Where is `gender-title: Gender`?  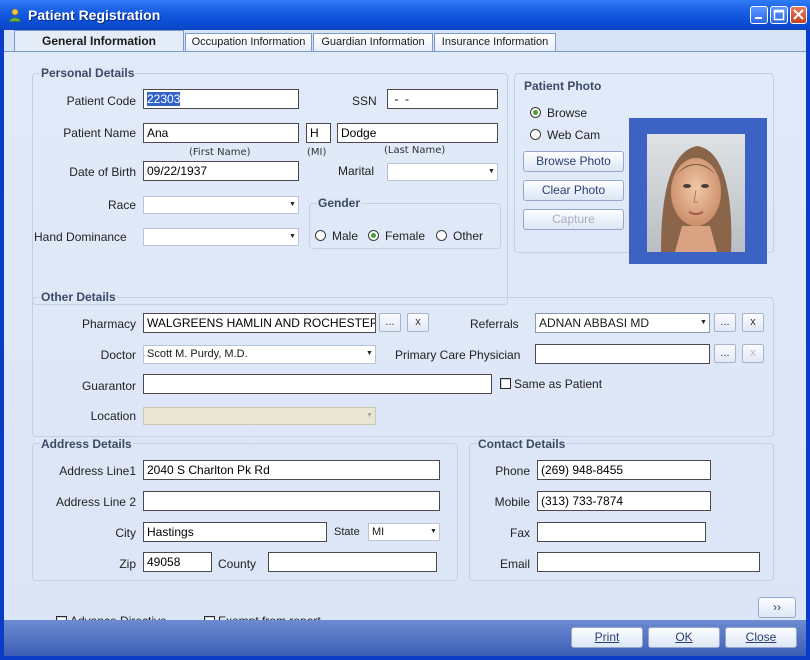 gender-title: Gender is located at coordinates (339, 203).